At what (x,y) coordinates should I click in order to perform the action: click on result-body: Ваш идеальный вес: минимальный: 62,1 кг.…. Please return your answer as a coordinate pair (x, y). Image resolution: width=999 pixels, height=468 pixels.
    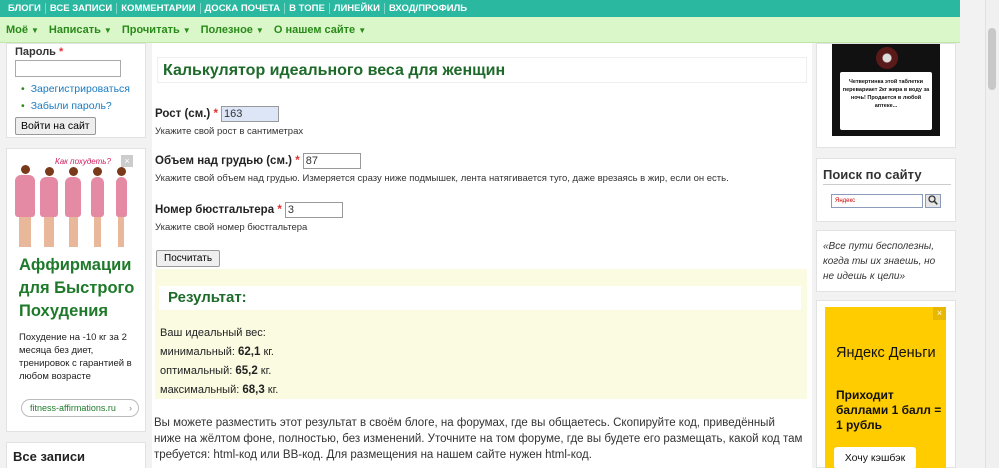
    Looking at the image, I should click on (219, 362).